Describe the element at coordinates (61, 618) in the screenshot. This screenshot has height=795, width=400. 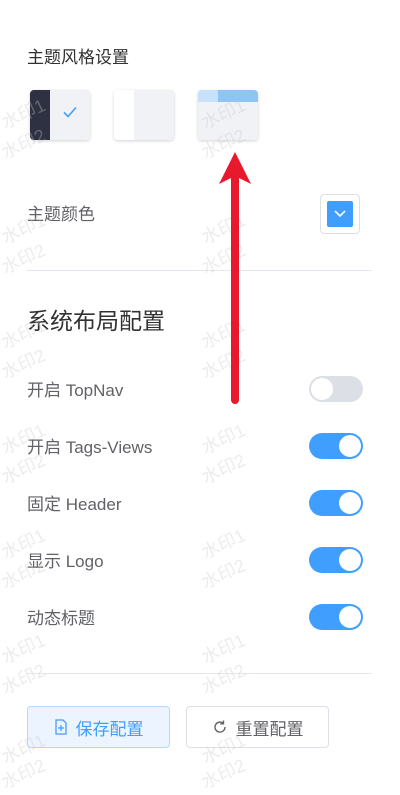
I see `dynamic-title-label: 动态标题` at that location.